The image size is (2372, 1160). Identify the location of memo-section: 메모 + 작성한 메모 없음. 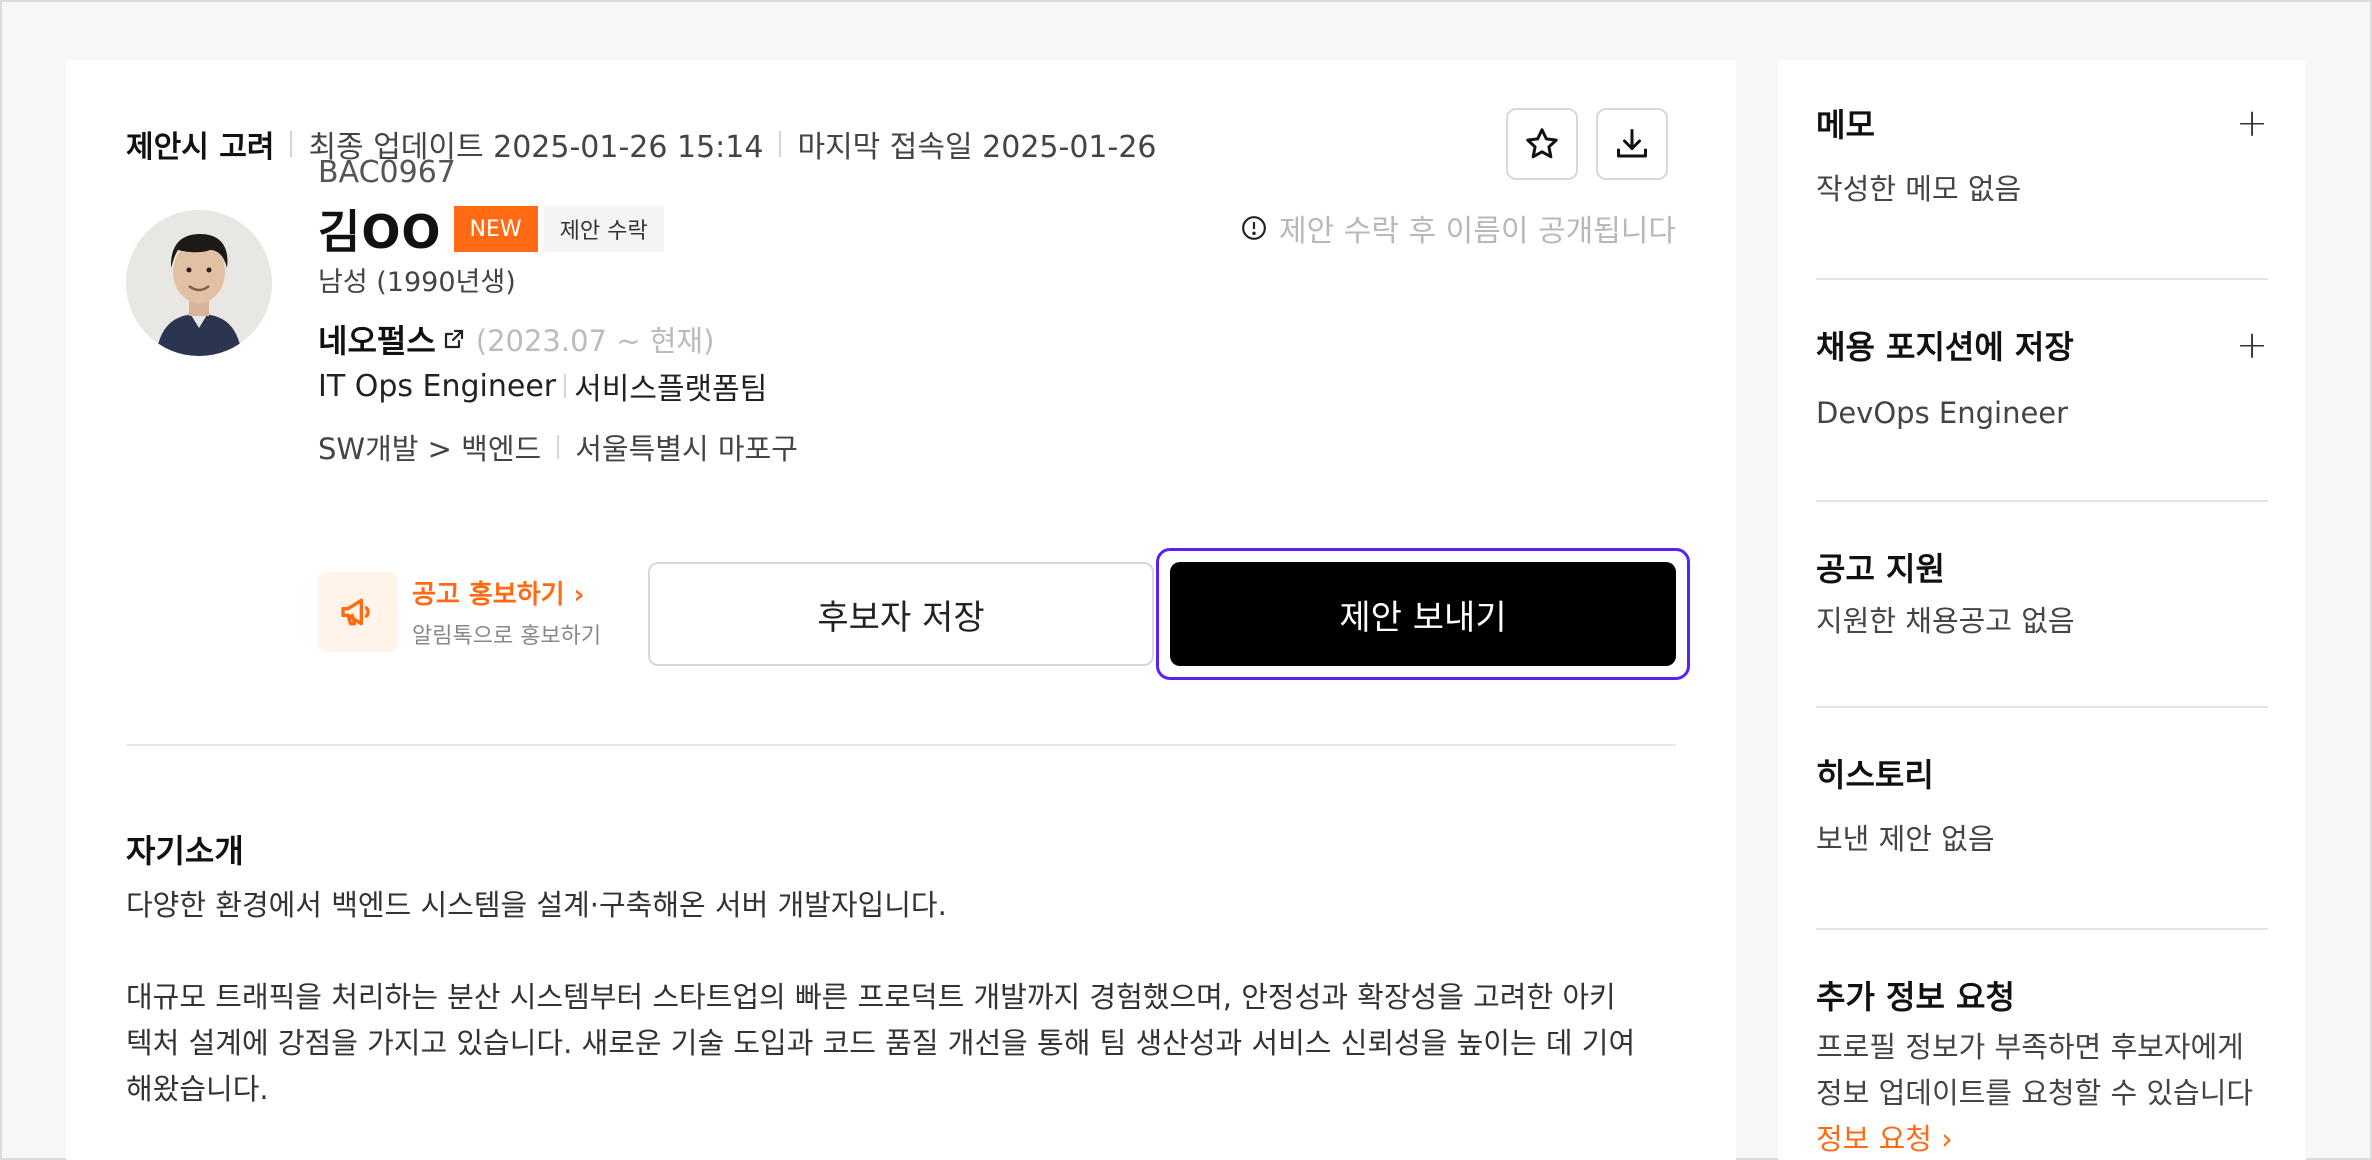
(2042, 156).